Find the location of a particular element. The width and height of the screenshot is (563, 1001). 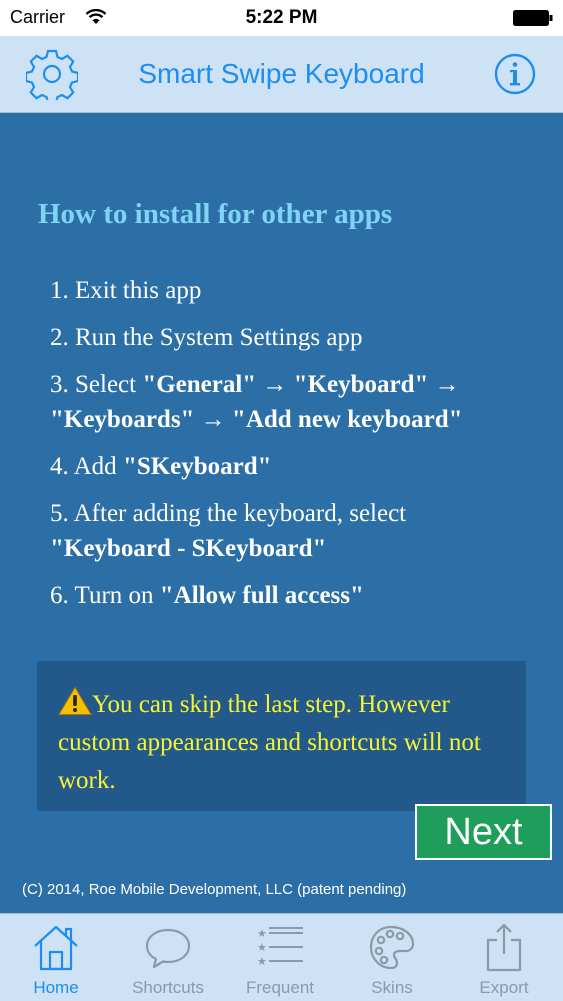

step-4: 4. Add "SKeyboard" is located at coordinates (290, 466).